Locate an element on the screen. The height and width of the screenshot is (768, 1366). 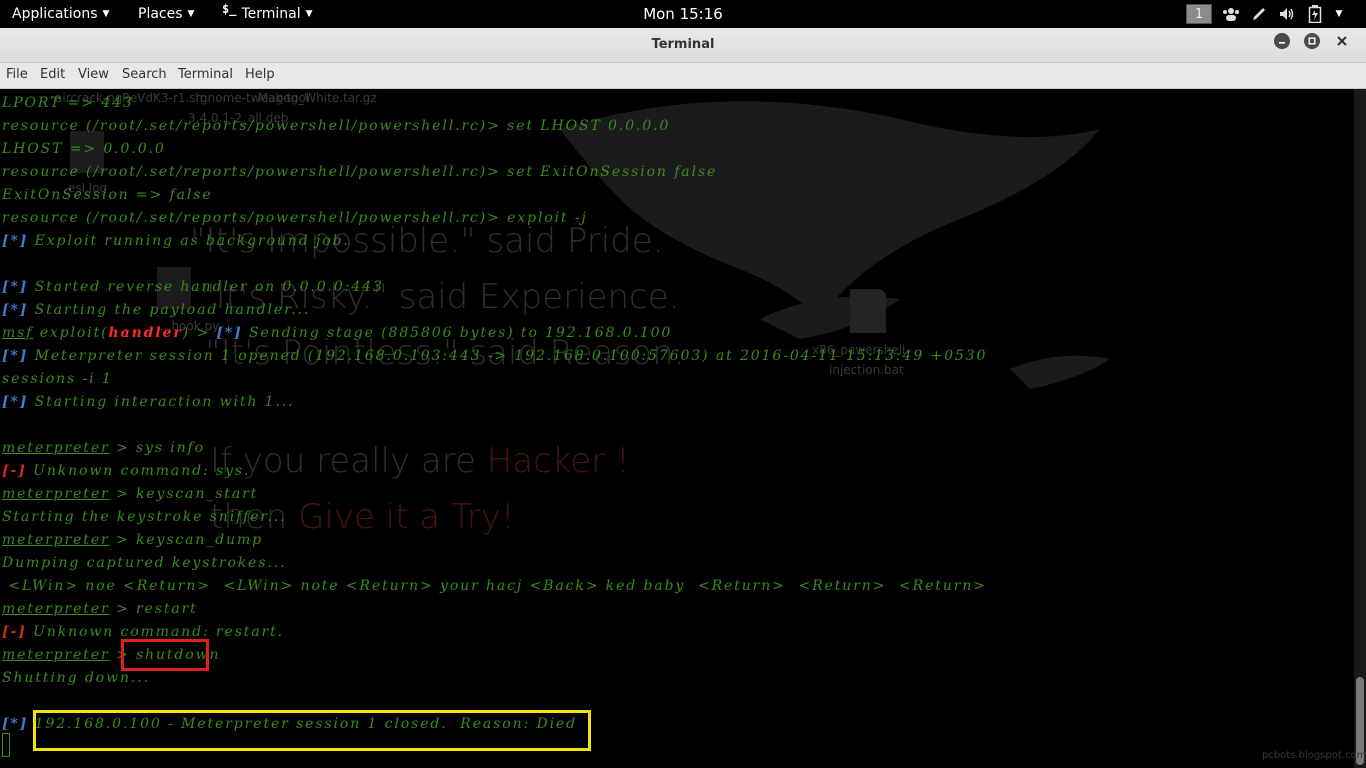
terminal-line-text: Started reverse handler on 0.0.0.0:443 is located at coordinates (206, 287).